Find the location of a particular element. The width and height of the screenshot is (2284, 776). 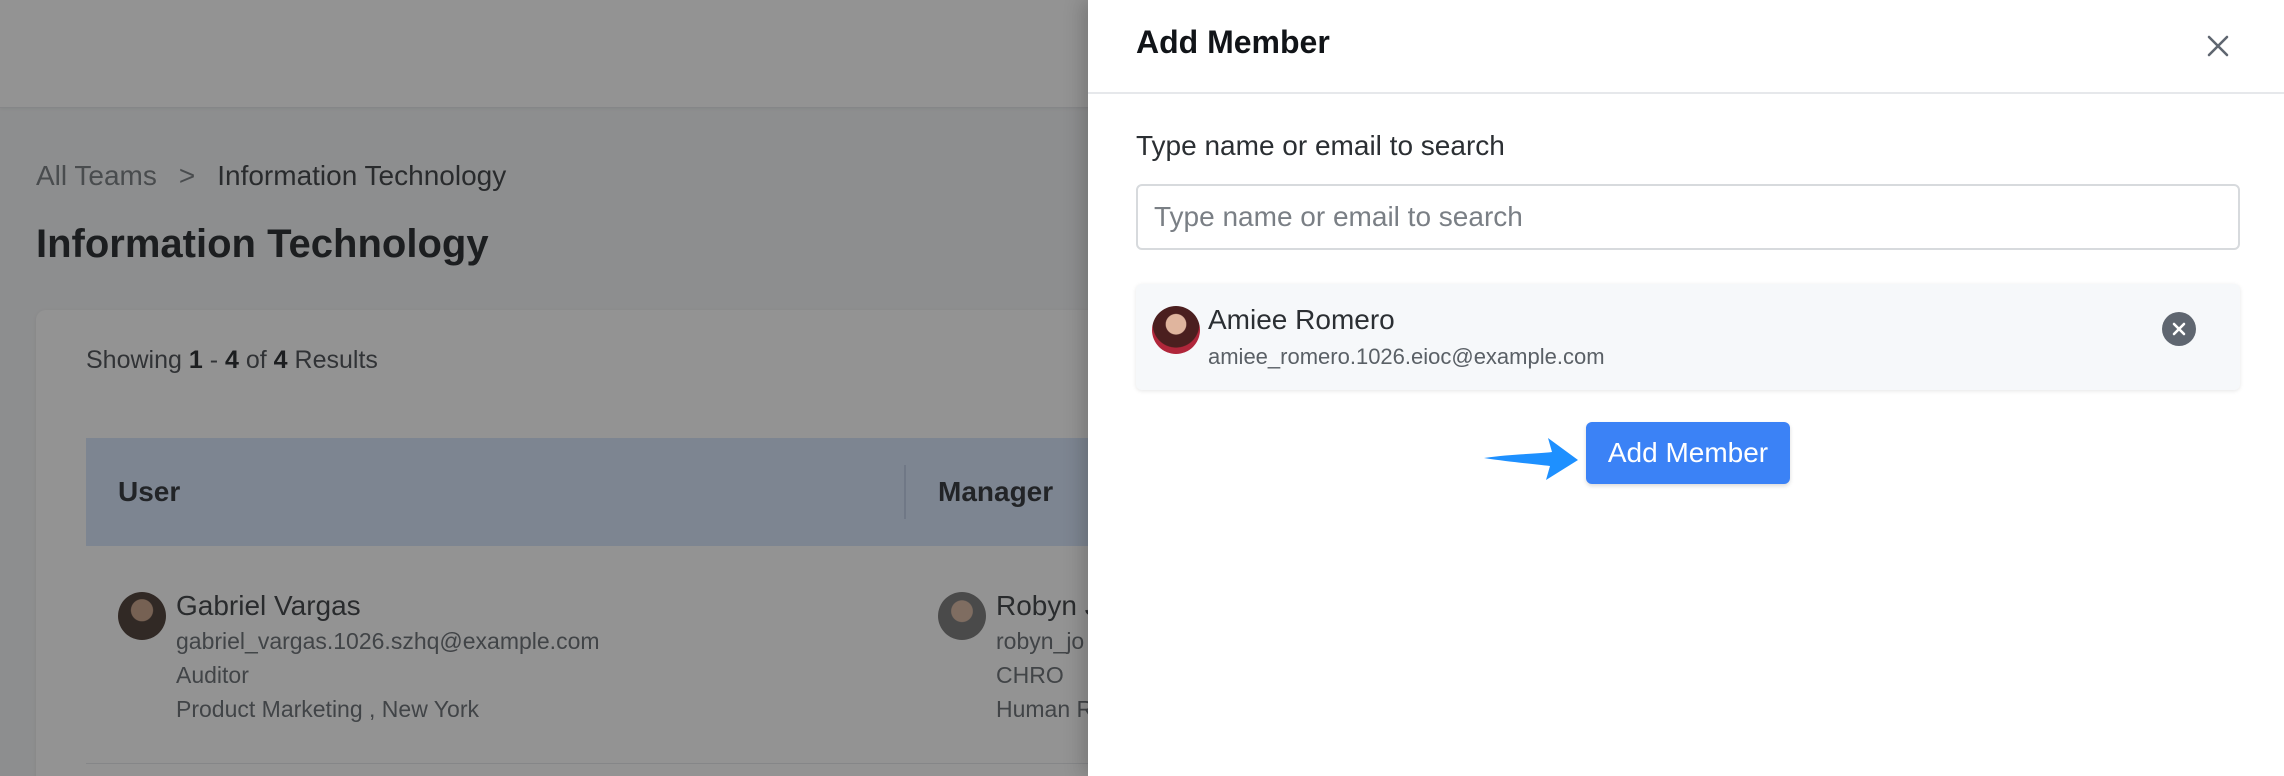

drawer-title: Add Member is located at coordinates (1233, 42).